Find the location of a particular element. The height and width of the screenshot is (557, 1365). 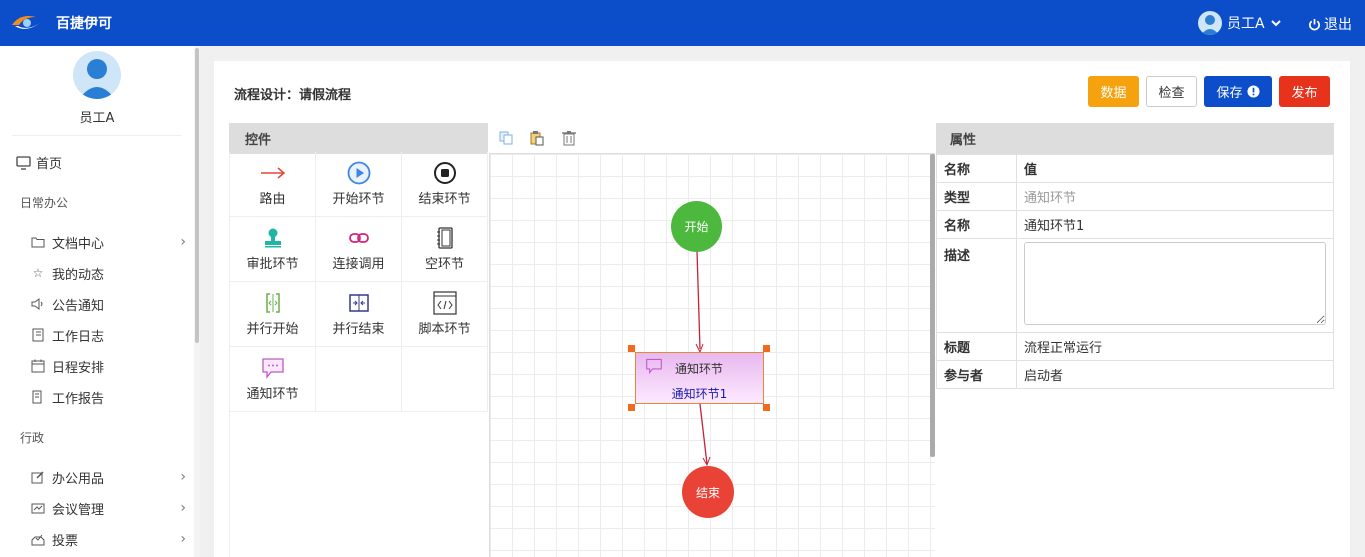

calendar-icon is located at coordinates (38, 366).